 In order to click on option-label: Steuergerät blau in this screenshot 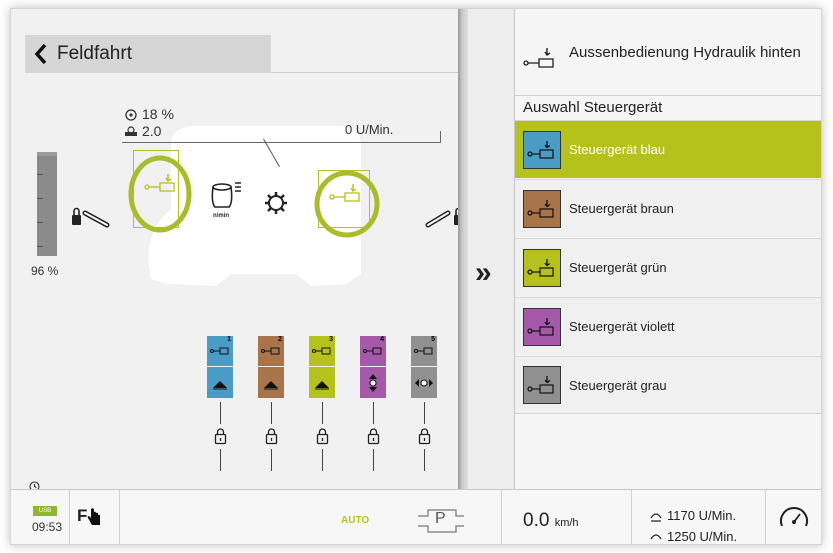, I will do `click(617, 149)`.